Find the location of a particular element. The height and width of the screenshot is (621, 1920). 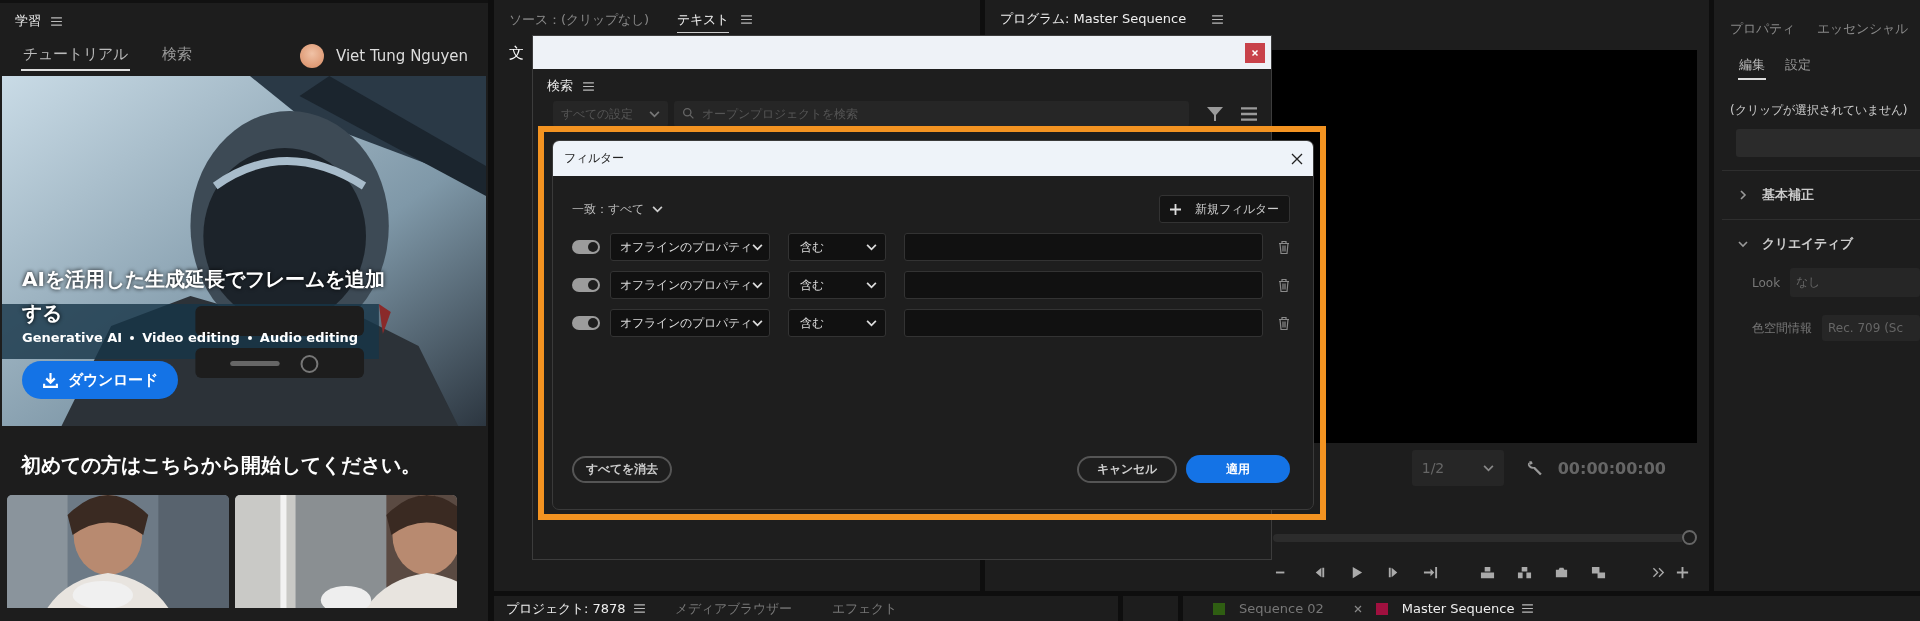

field-label: Look is located at coordinates (1766, 282).